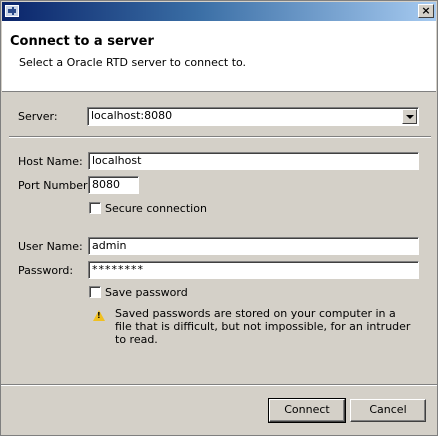 The image size is (438, 436). I want to click on host-name-label: Host Name:, so click(50, 161).